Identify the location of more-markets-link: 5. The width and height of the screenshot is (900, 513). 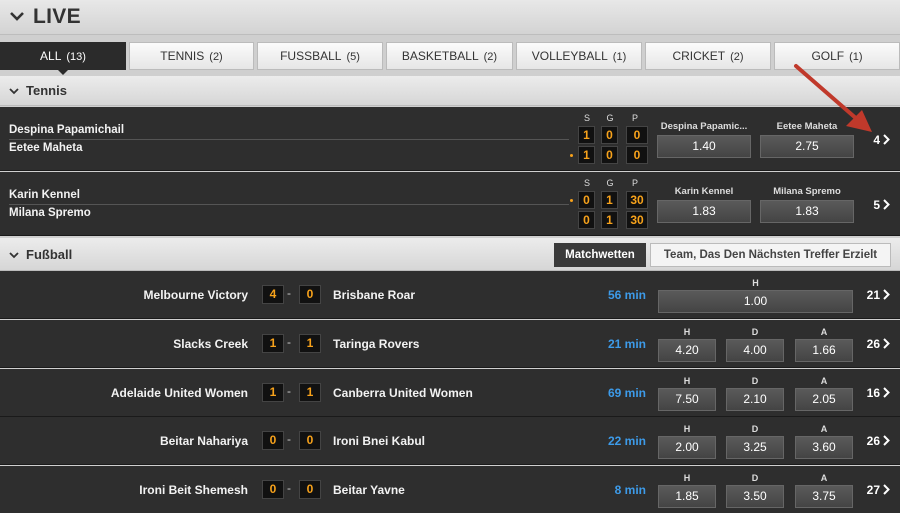
(881, 205).